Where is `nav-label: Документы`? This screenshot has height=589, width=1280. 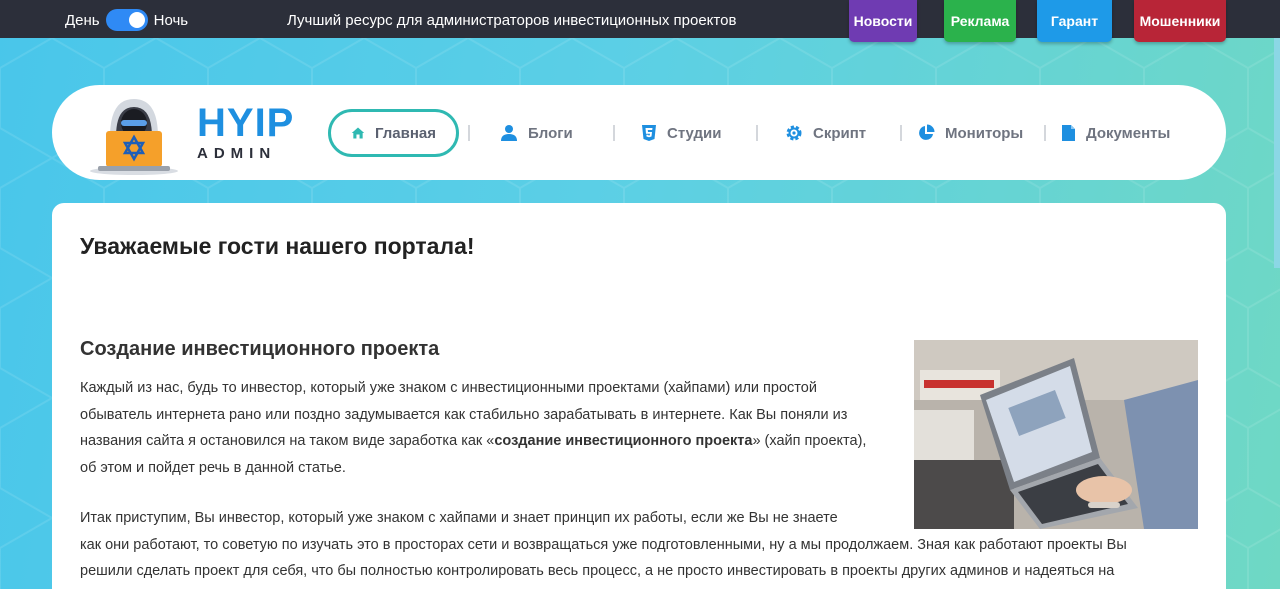 nav-label: Документы is located at coordinates (1128, 133).